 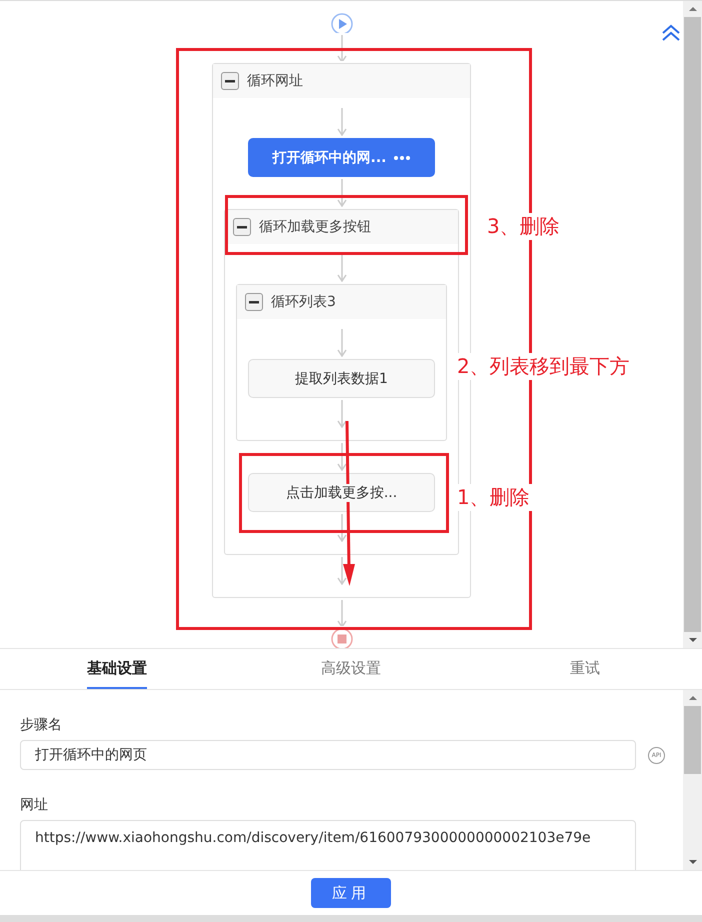 I want to click on settings-tab: 高级设置, so click(x=351, y=669).